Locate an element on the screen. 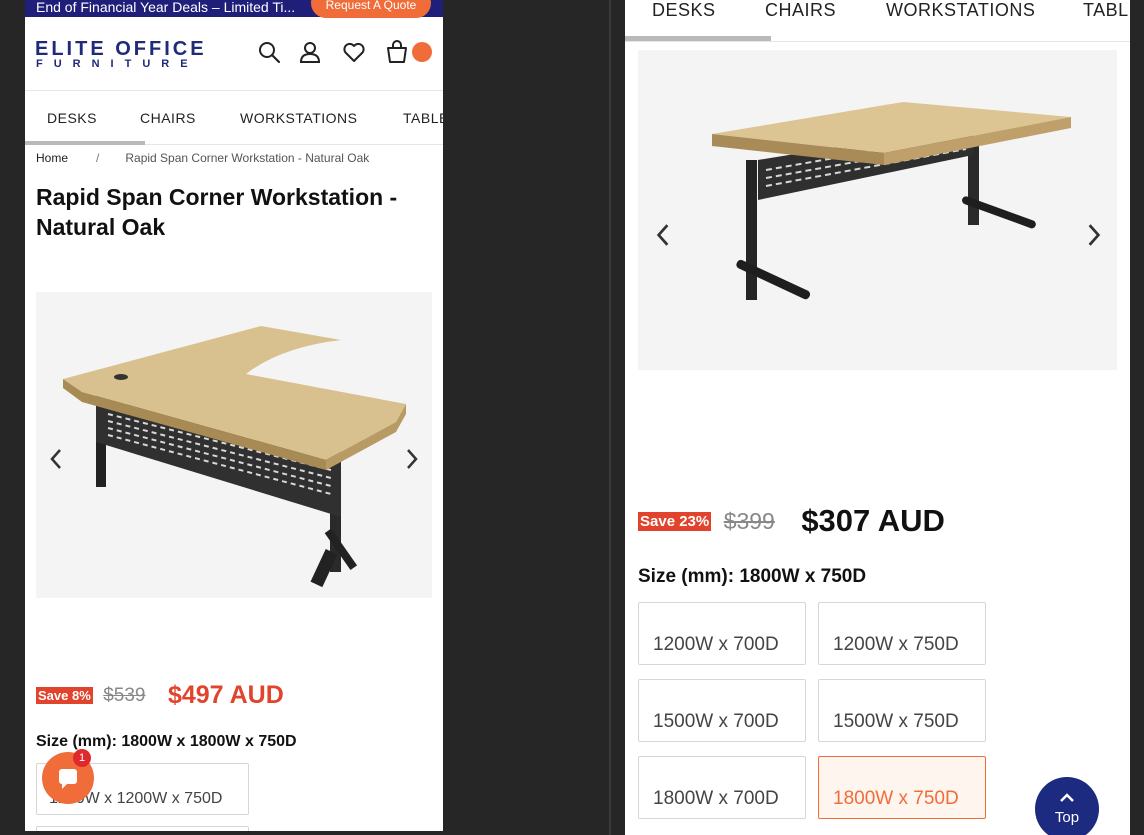 The image size is (1144, 835). size-label: Size (mm): 1800W x 750D is located at coordinates (752, 576).